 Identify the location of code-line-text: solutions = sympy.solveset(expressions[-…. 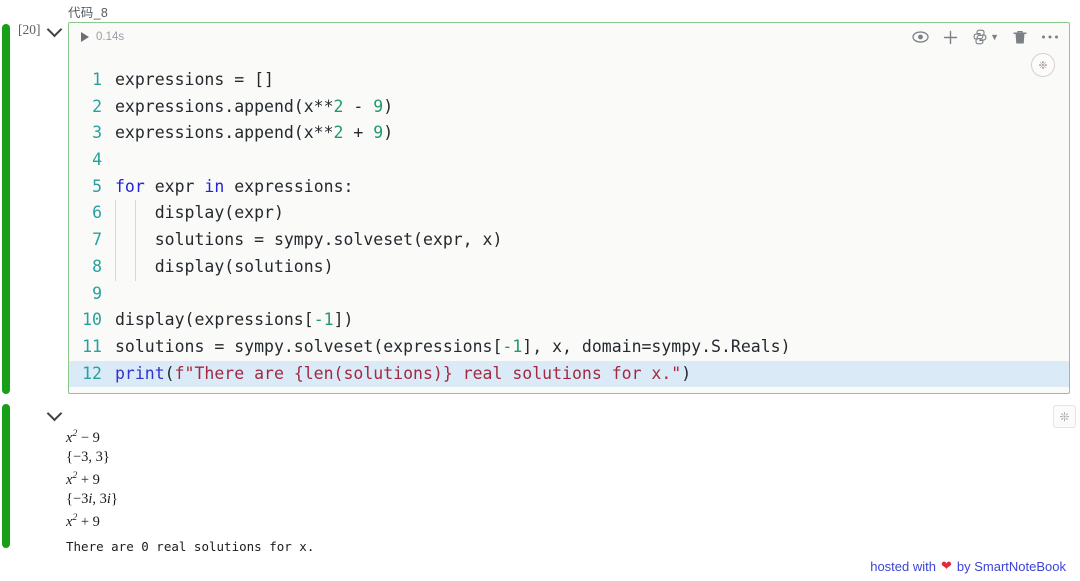
(592, 347).